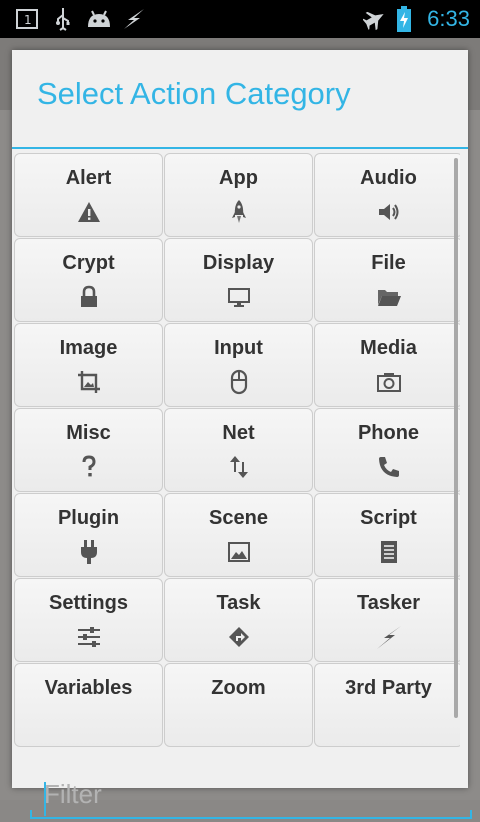 This screenshot has height=822, width=480. What do you see at coordinates (88, 688) in the screenshot?
I see `category-label: Variables` at bounding box center [88, 688].